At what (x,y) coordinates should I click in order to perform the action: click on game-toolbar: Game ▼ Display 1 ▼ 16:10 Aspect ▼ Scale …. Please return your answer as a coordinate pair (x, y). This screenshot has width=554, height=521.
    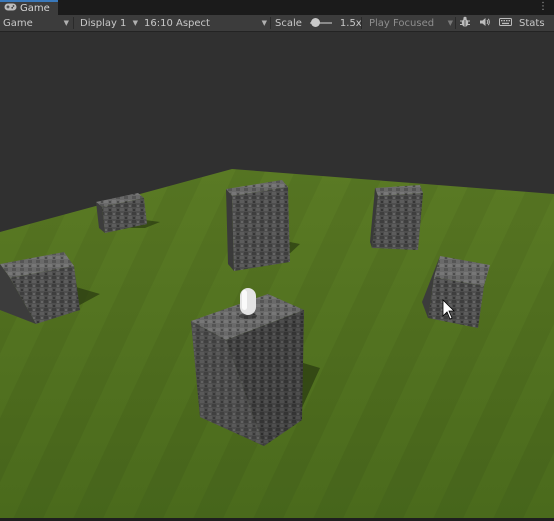
    Looking at the image, I should click on (277, 23).